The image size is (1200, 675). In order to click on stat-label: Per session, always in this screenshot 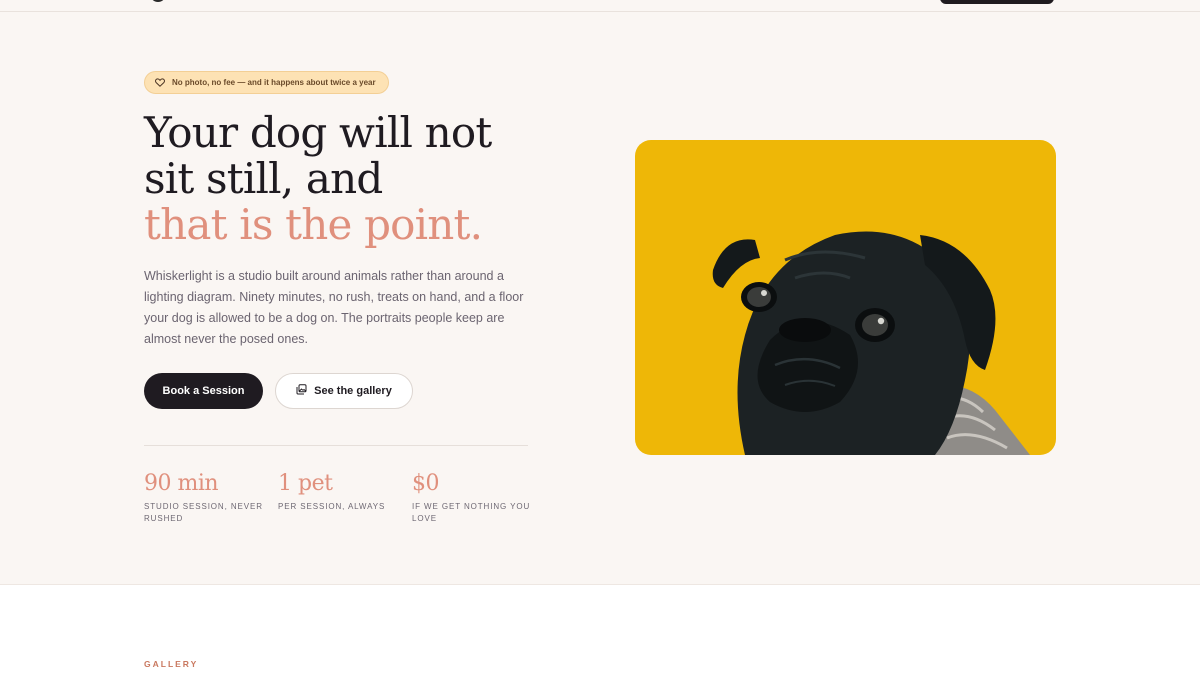, I will do `click(332, 506)`.